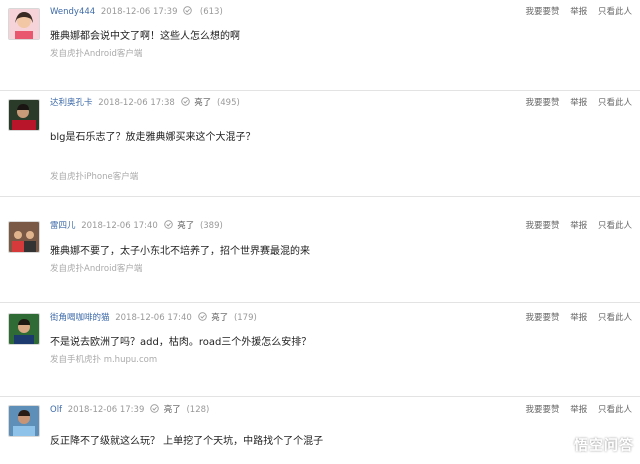 This screenshot has width=640, height=464. I want to click on username-link: Olf, so click(56, 410).